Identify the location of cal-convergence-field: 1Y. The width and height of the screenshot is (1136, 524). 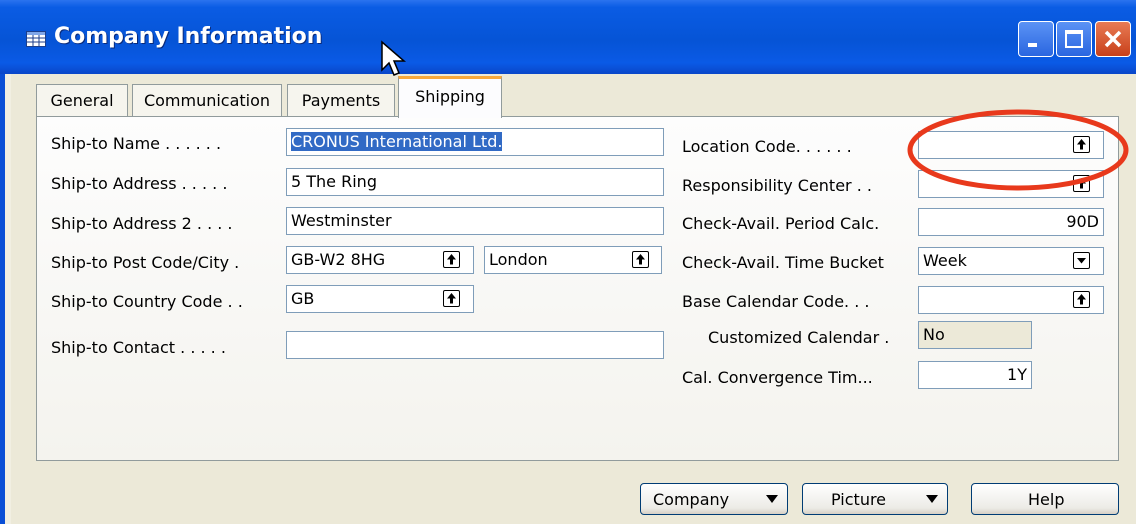
(975, 375).